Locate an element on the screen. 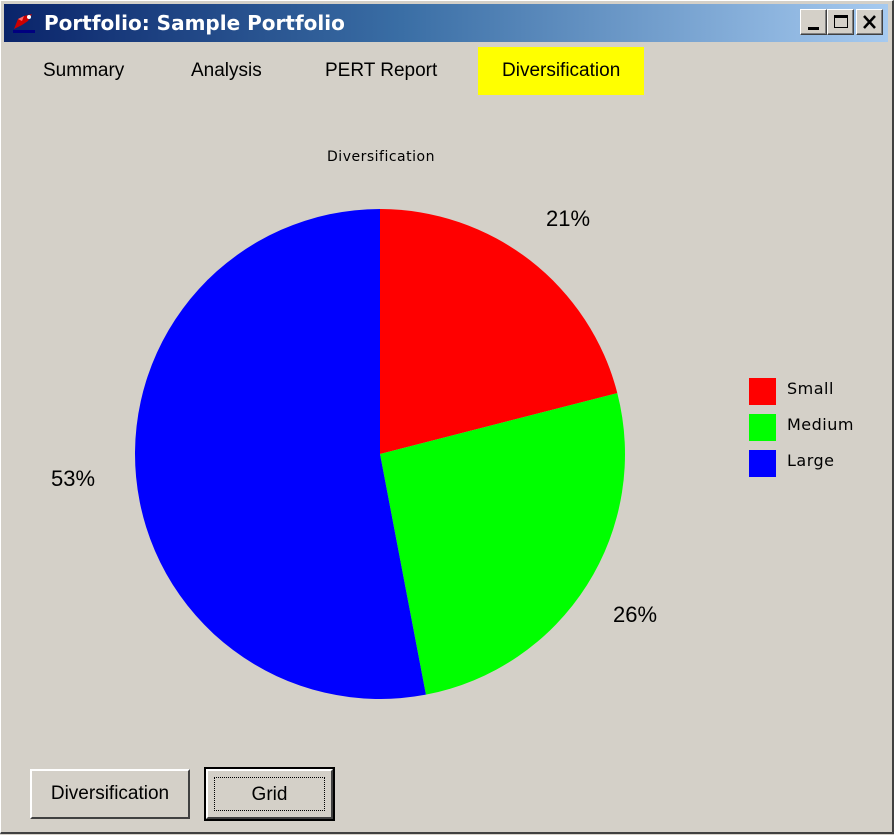 The height and width of the screenshot is (835, 894). grid-button: Grid is located at coordinates (269, 794).